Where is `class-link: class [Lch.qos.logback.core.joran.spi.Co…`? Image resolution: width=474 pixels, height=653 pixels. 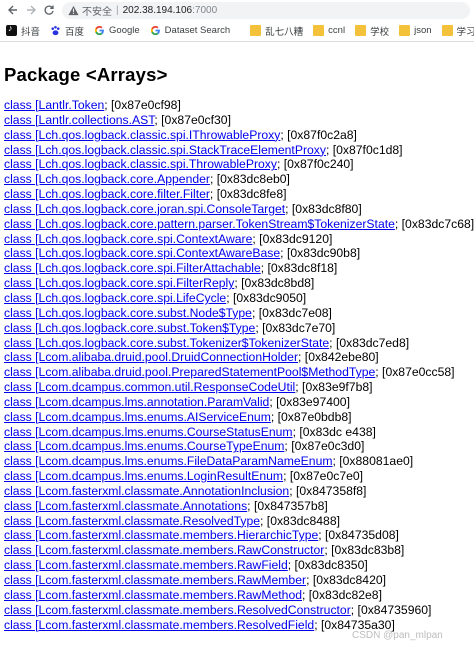 class-link: class [Lch.qos.logback.core.joran.spi.Co… is located at coordinates (144, 209).